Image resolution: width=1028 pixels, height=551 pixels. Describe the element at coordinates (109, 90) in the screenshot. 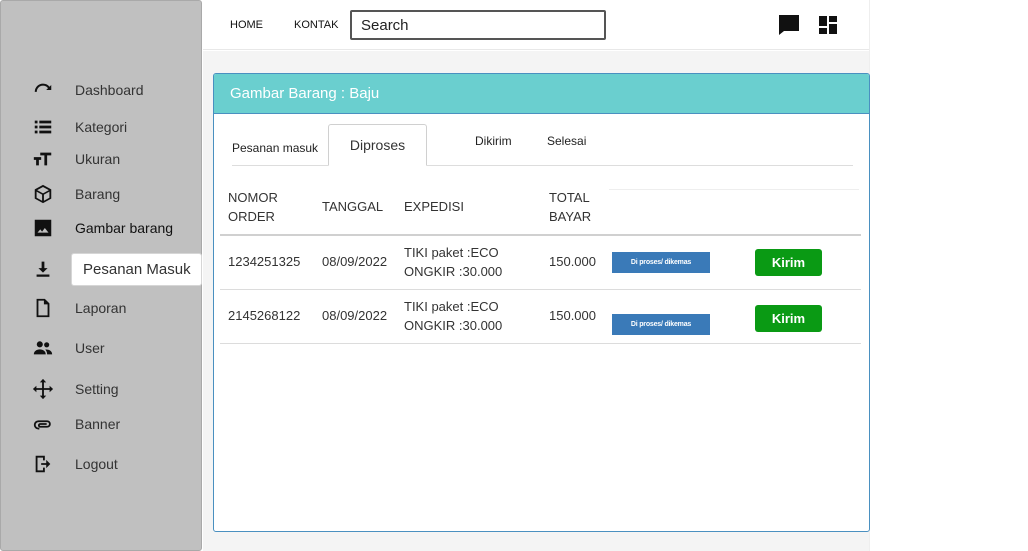

I see `sidebar-item-label: Dashboard` at that location.